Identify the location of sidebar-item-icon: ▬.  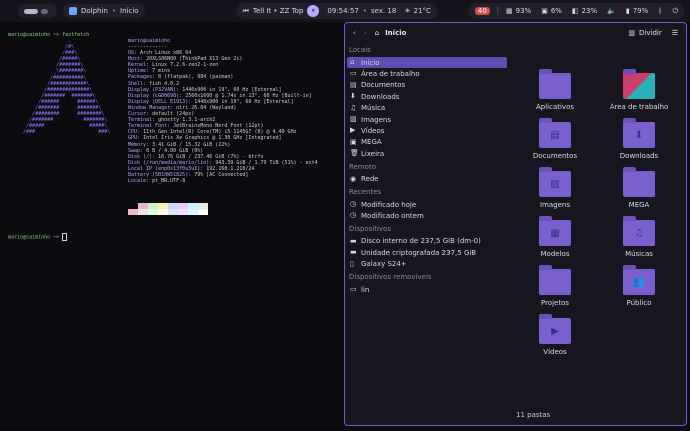
(353, 252).